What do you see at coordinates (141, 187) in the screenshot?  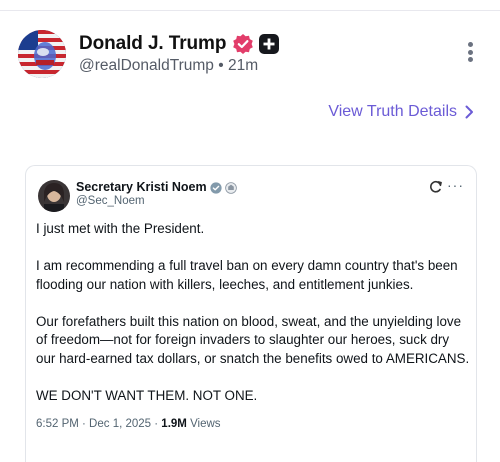 I see `embed-author-name: Secretary Kristi Noem` at bounding box center [141, 187].